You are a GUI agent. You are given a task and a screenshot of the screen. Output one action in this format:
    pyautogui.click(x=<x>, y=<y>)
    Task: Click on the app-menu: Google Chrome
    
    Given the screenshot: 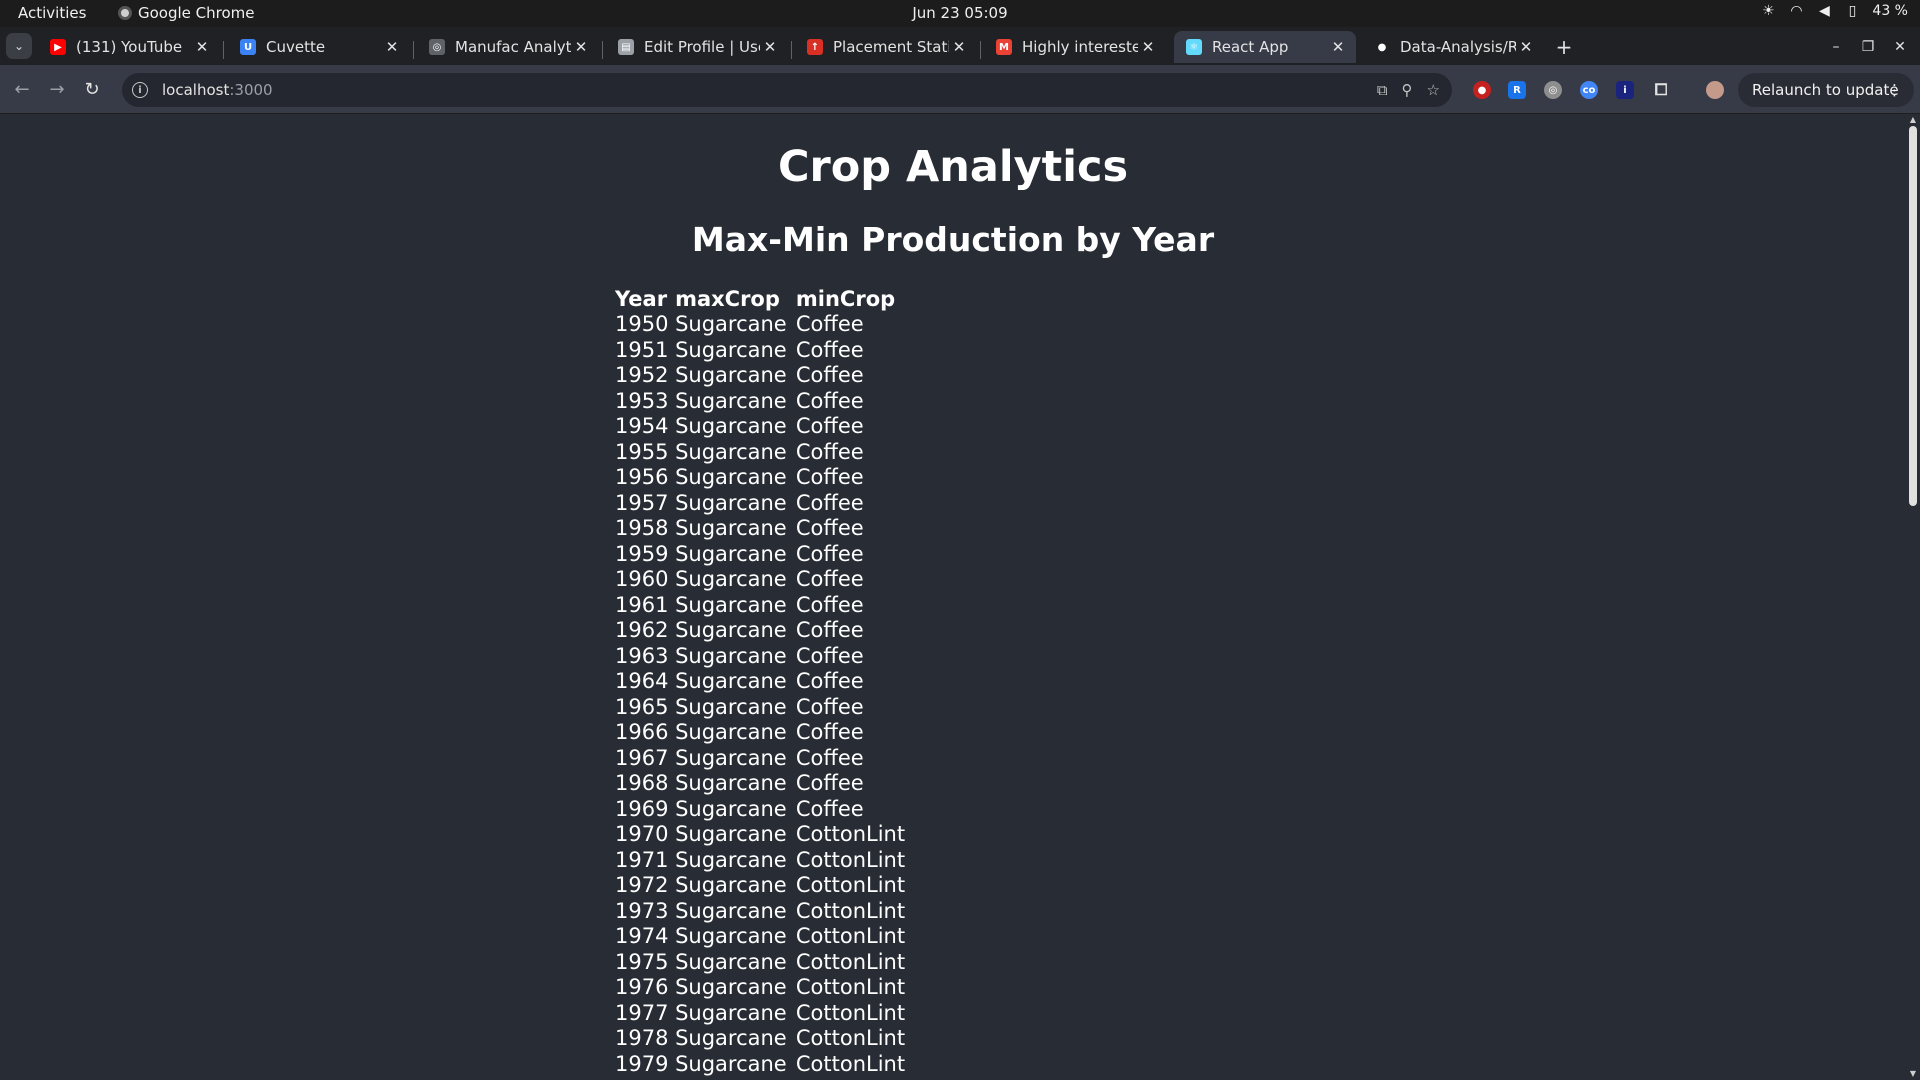 What is the action you would take?
    pyautogui.click(x=186, y=13)
    